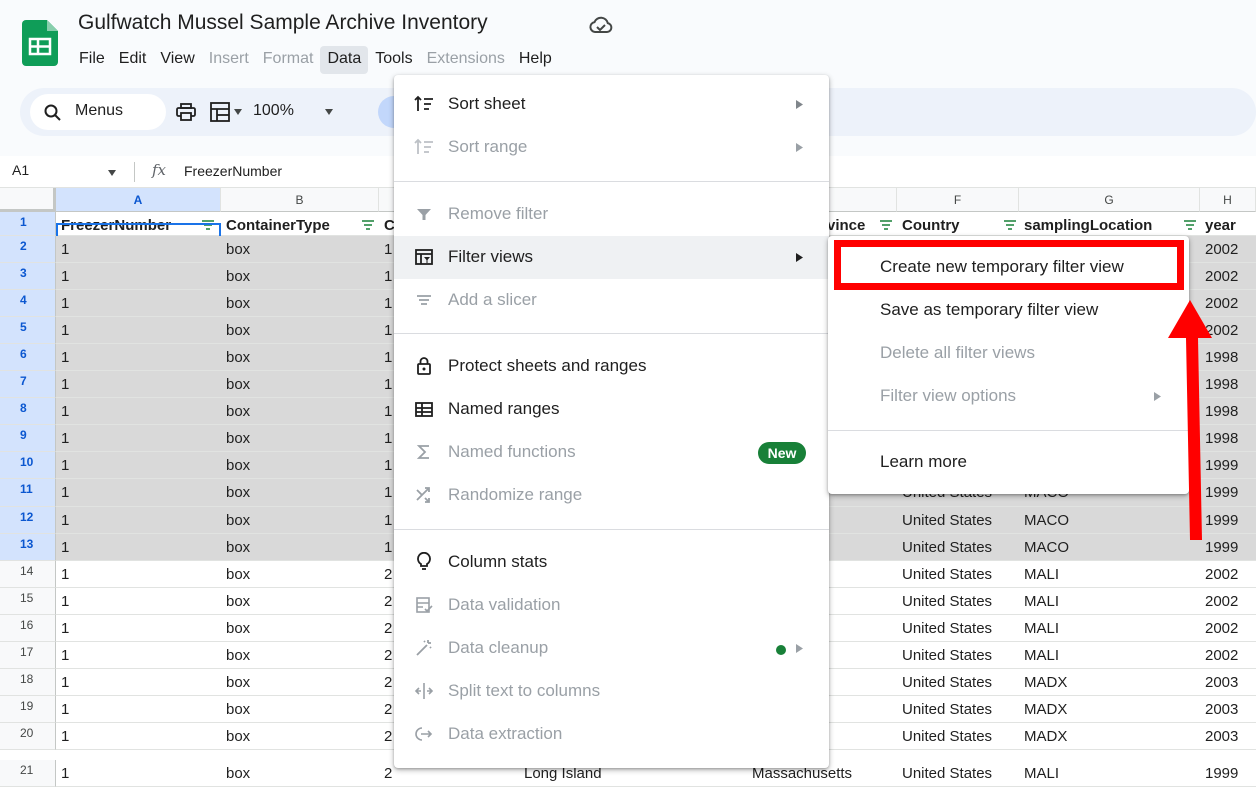  What do you see at coordinates (28, 547) in the screenshot?
I see `row-header: 13` at bounding box center [28, 547].